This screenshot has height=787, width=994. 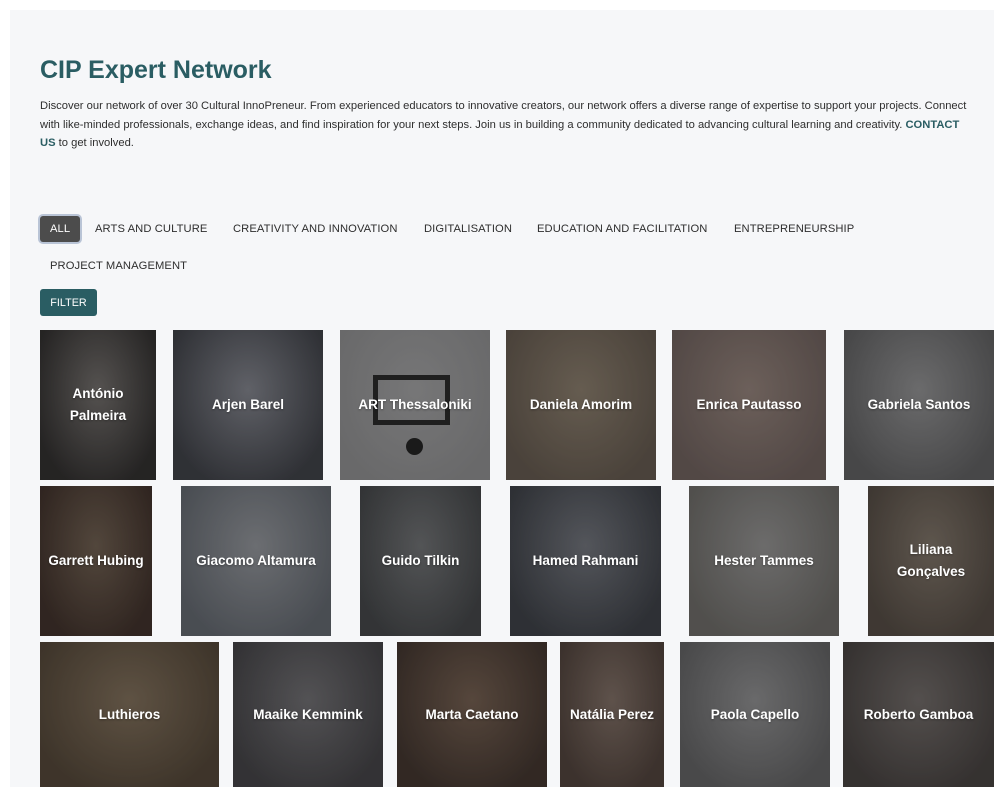 I want to click on expert-card-roberto-gamboa: Roberto Gamboa, so click(x=918, y=714).